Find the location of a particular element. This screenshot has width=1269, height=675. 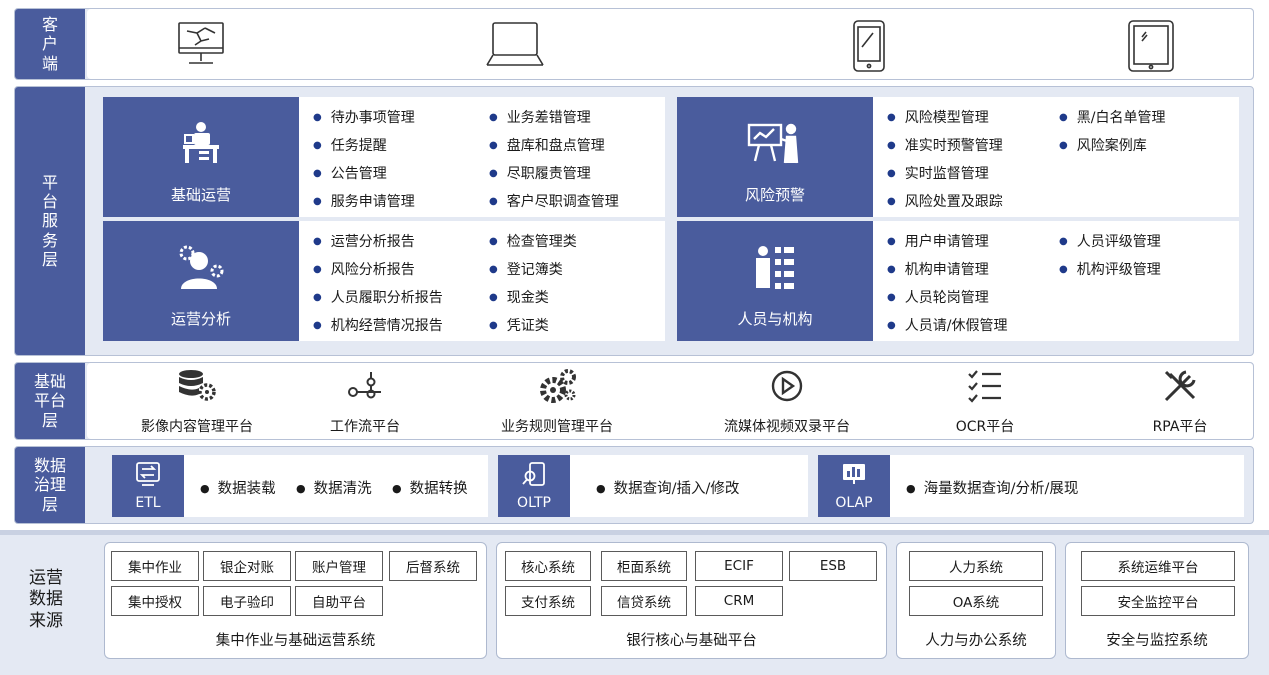

client-layer: 客户端 is located at coordinates (634, 44).